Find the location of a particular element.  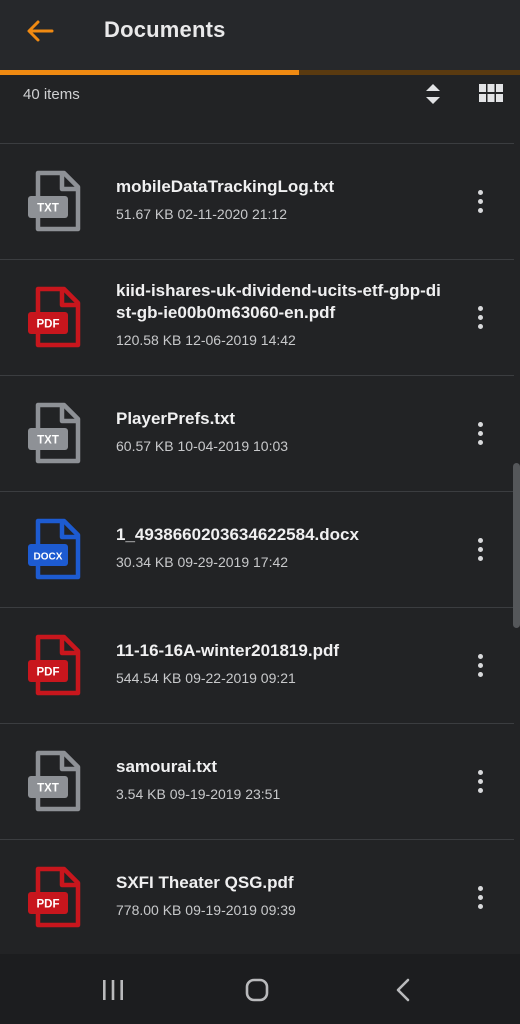

file-date: 09-29-2019 17:42 is located at coordinates (233, 562).